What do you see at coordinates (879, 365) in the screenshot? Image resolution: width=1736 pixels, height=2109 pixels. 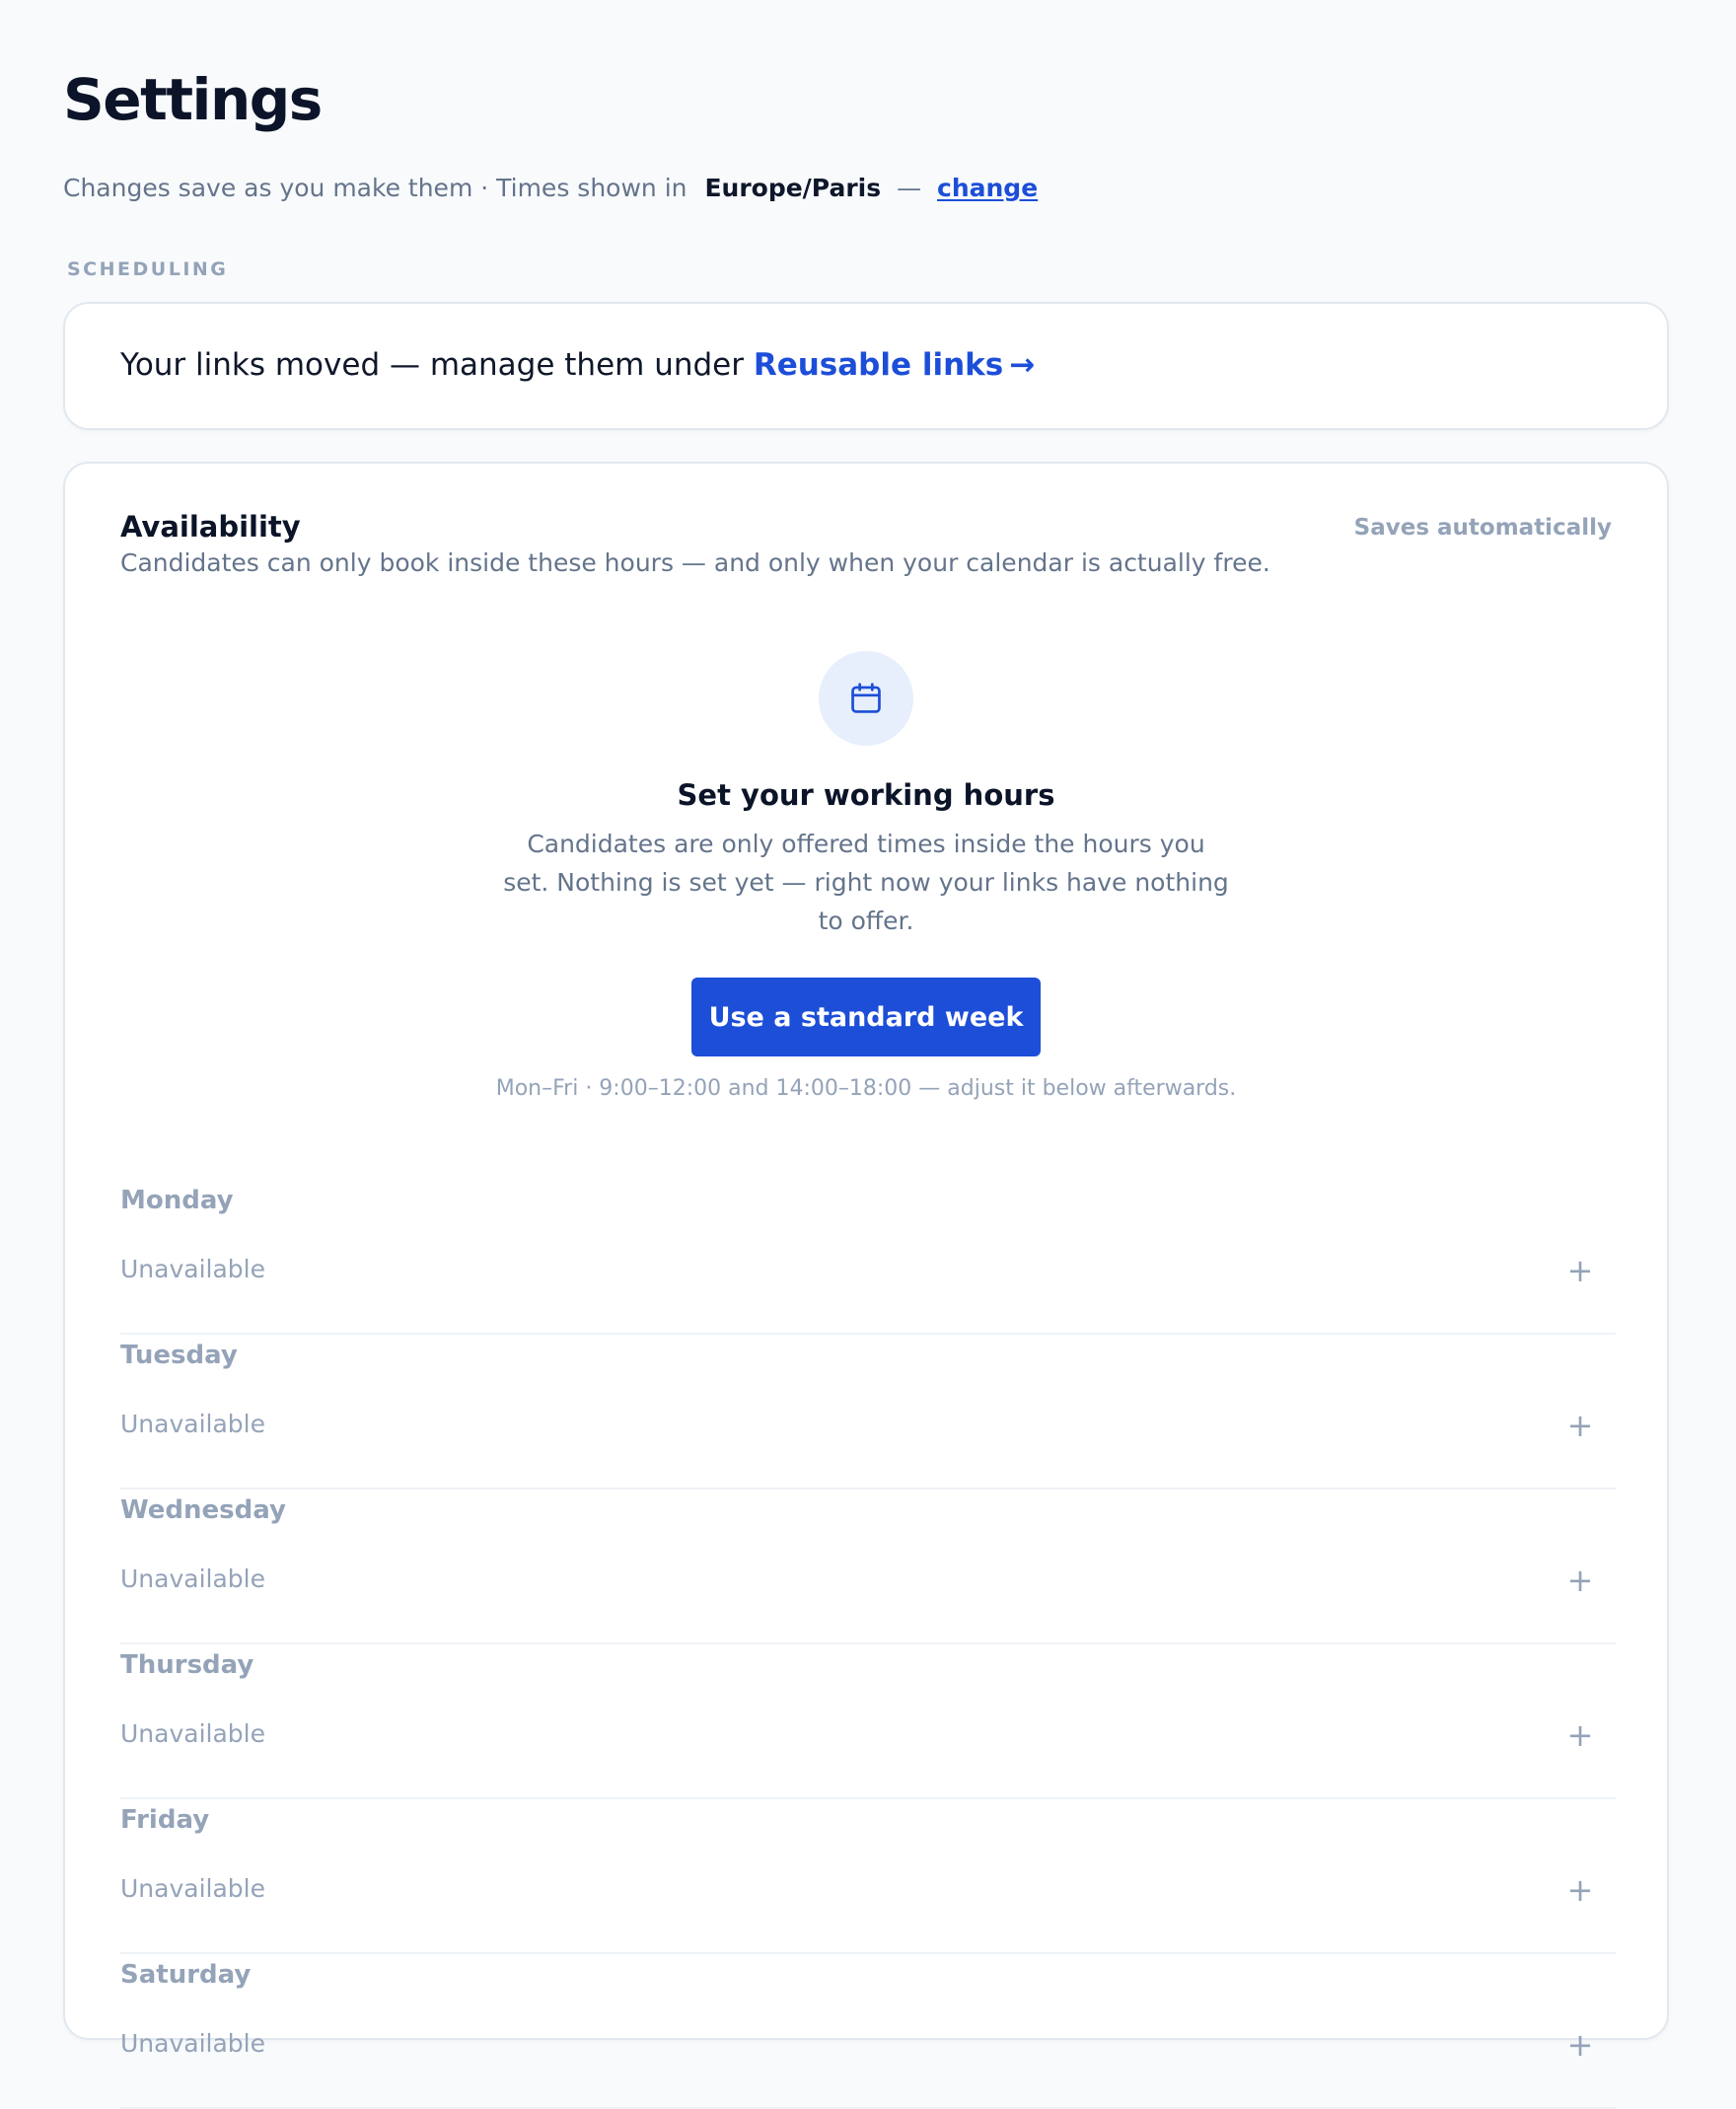 I see `reusable-links-label: Reusable links` at bounding box center [879, 365].